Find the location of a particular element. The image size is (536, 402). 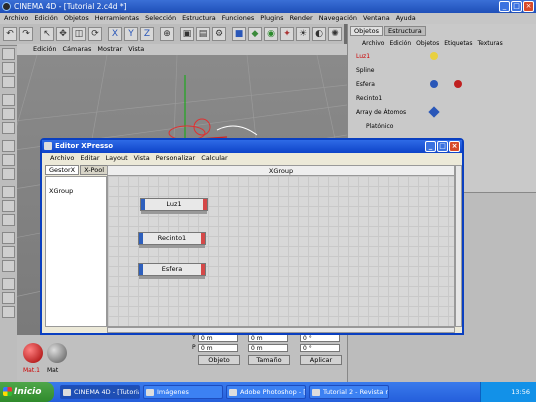

nurbs-icon: ◆ is located at coordinates (255, 34).